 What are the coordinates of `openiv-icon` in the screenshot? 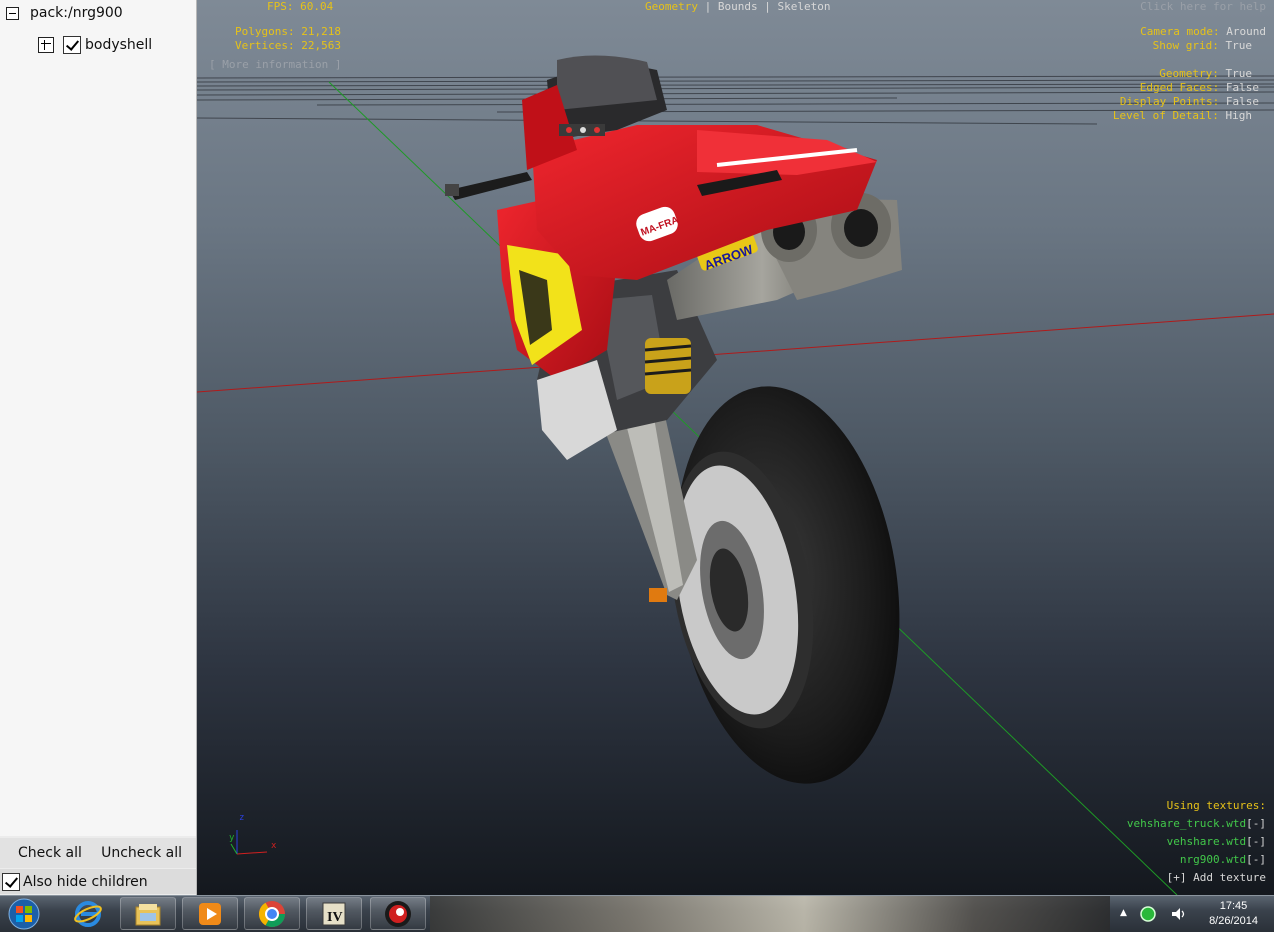 It's located at (398, 913).